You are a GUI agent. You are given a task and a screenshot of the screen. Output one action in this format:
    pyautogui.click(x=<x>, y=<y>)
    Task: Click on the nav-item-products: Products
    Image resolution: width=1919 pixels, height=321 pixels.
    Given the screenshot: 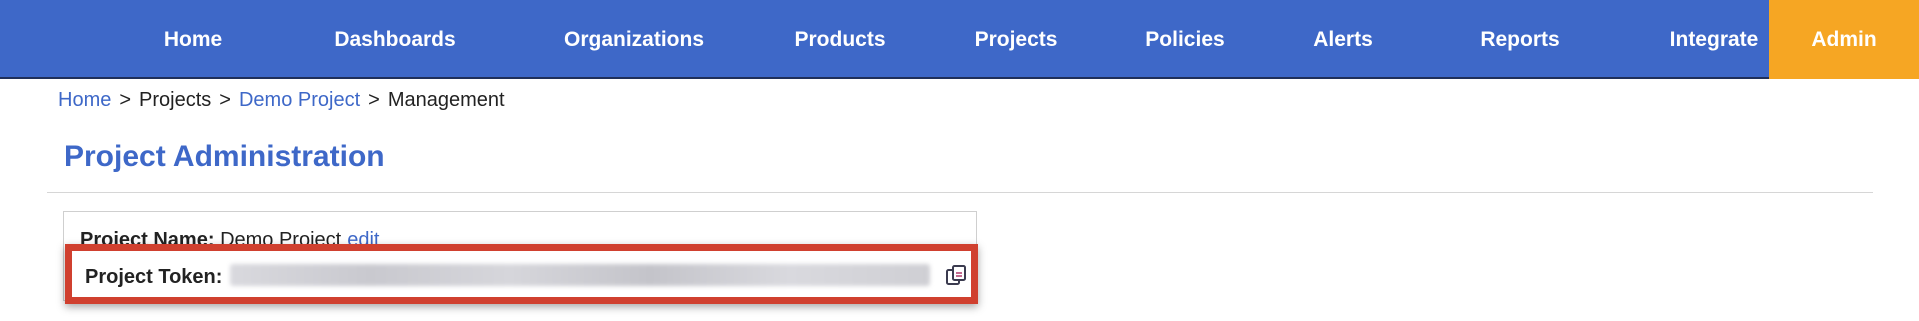 What is the action you would take?
    pyautogui.click(x=839, y=39)
    